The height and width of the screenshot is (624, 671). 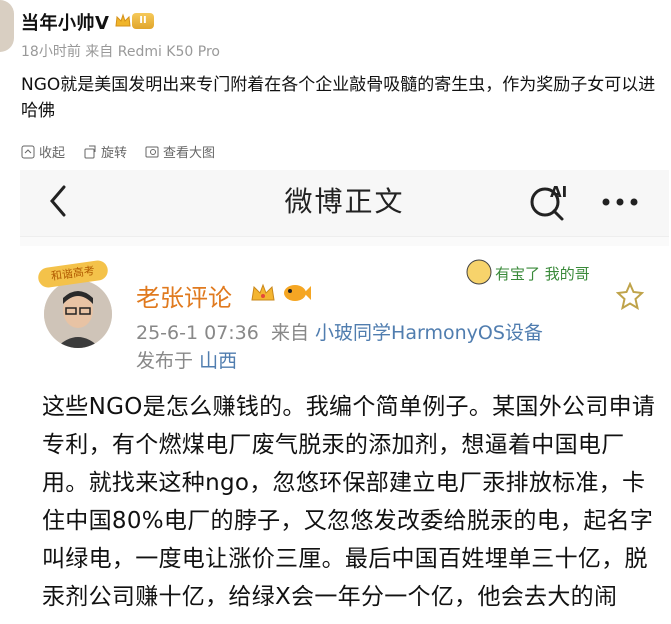 I want to click on ai-search-icon: AI, so click(x=548, y=202).